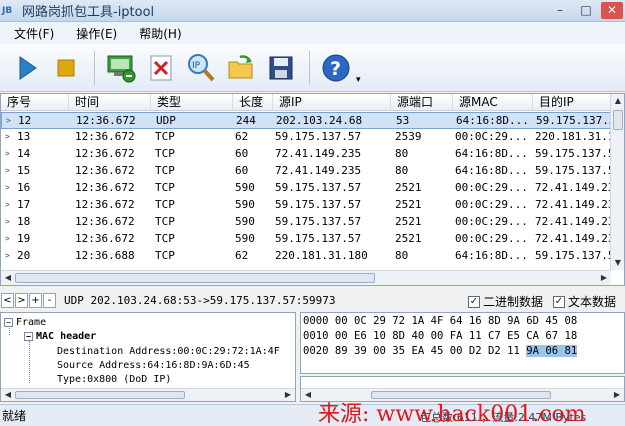 The image size is (625, 426). What do you see at coordinates (559, 301) in the screenshot?
I see `checkbox-text: ✓` at bounding box center [559, 301].